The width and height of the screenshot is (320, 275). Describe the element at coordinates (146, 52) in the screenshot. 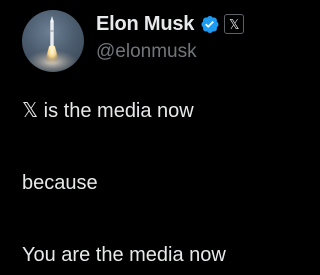

I see `author-handle: @elonmusk` at that location.